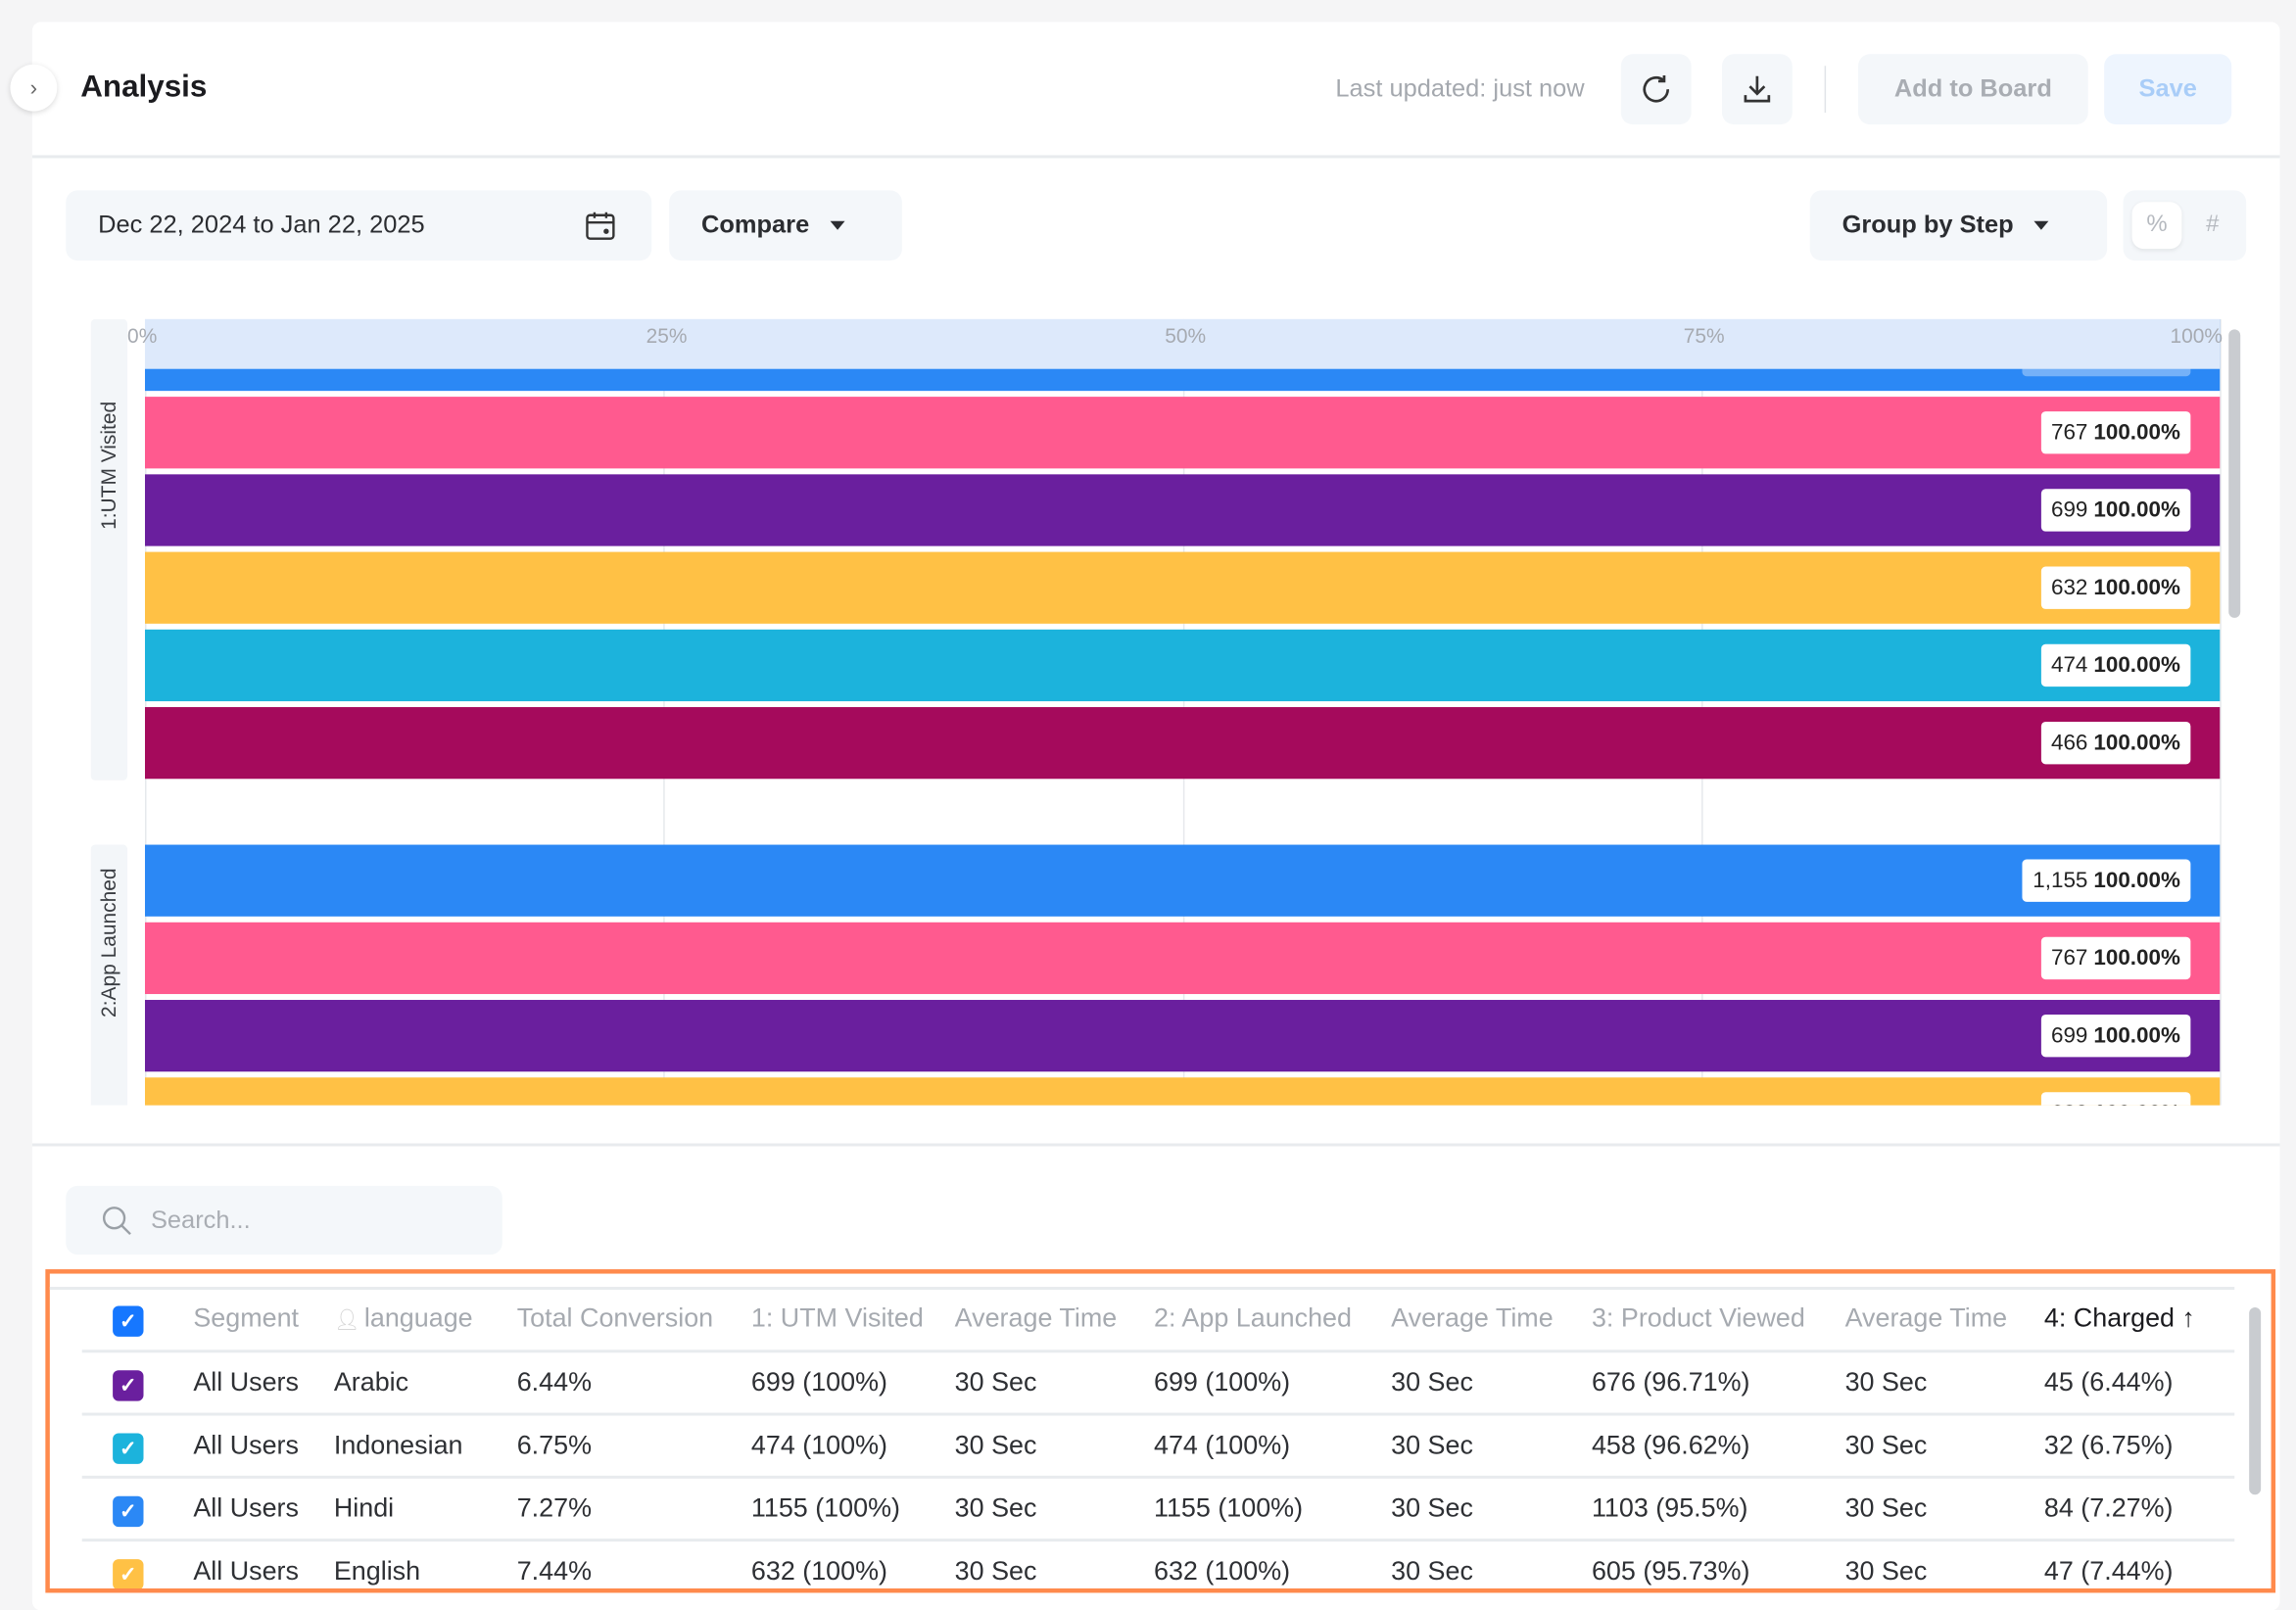 This screenshot has height=1610, width=2296. Describe the element at coordinates (1958, 225) in the screenshot. I see `group-by-dropdown: Group by Step` at that location.